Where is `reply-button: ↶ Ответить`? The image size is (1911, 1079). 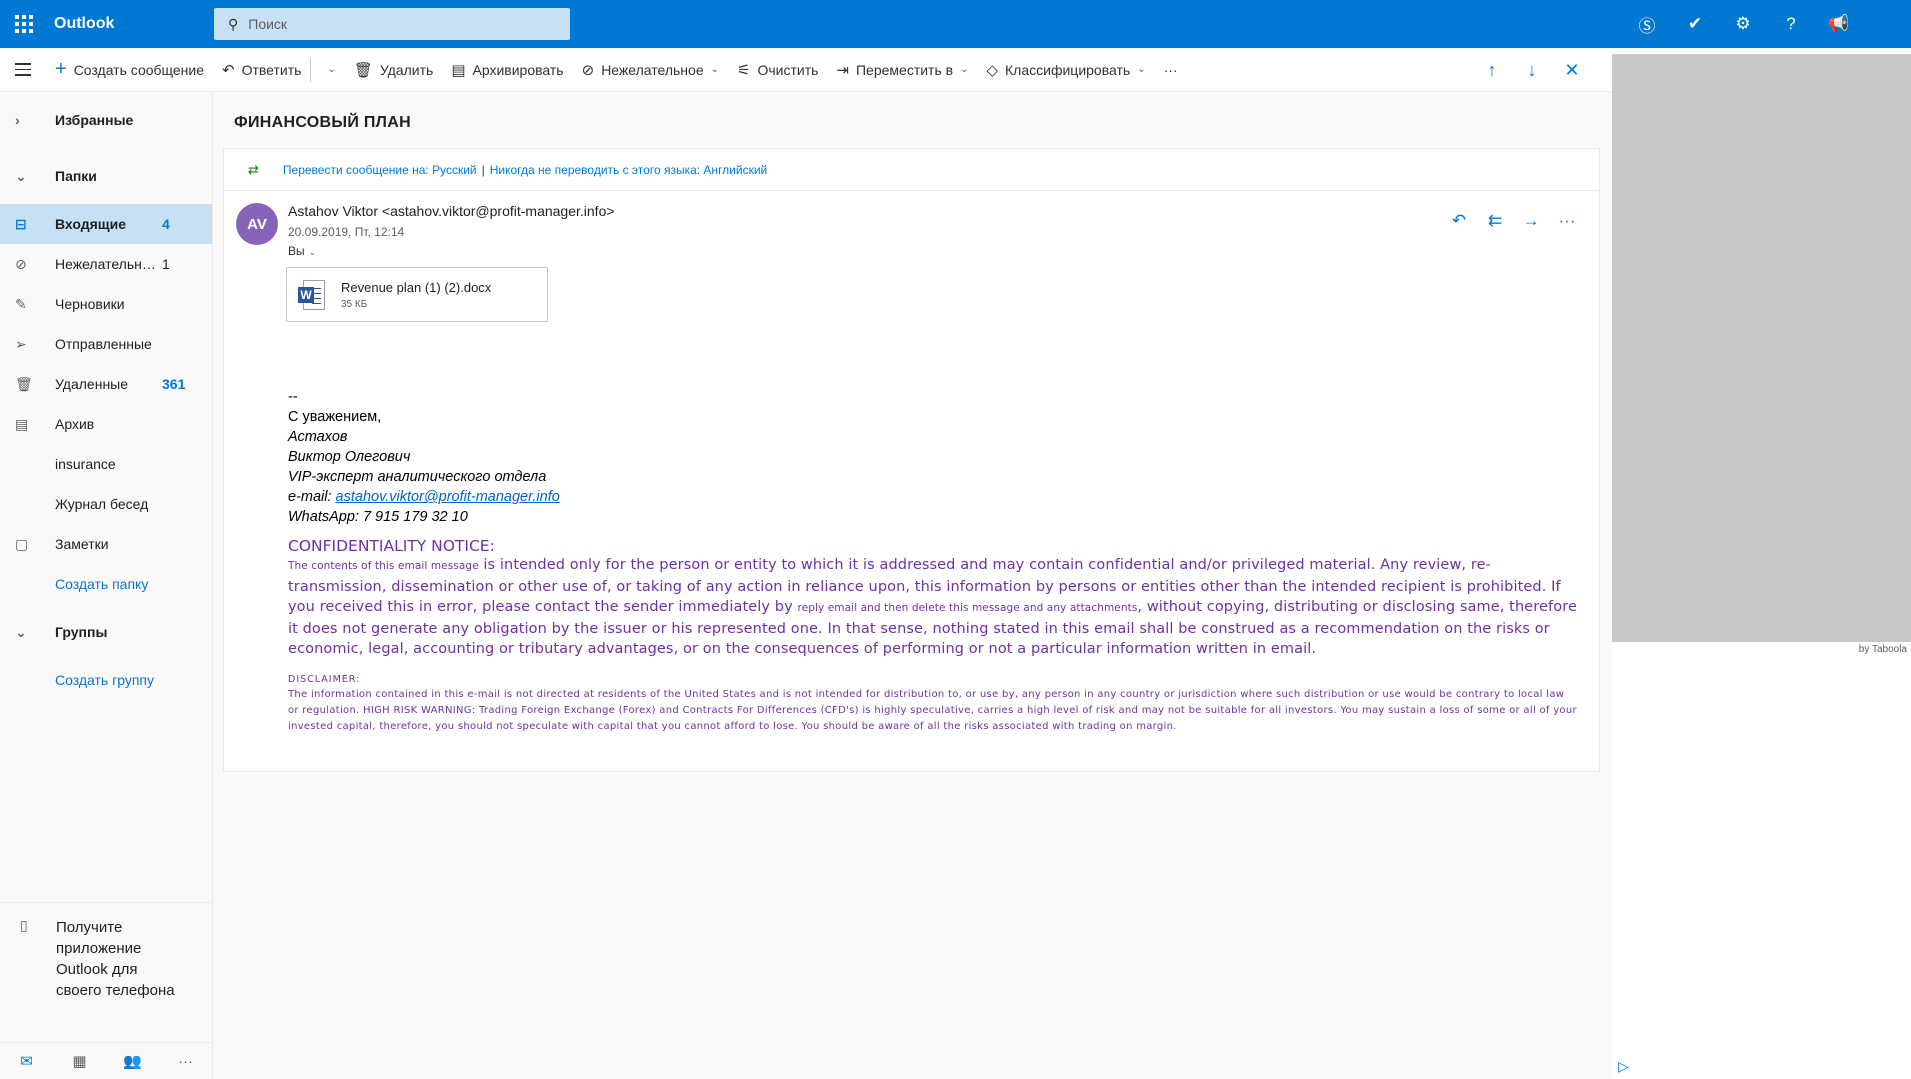 reply-button: ↶ Ответить is located at coordinates (261, 70).